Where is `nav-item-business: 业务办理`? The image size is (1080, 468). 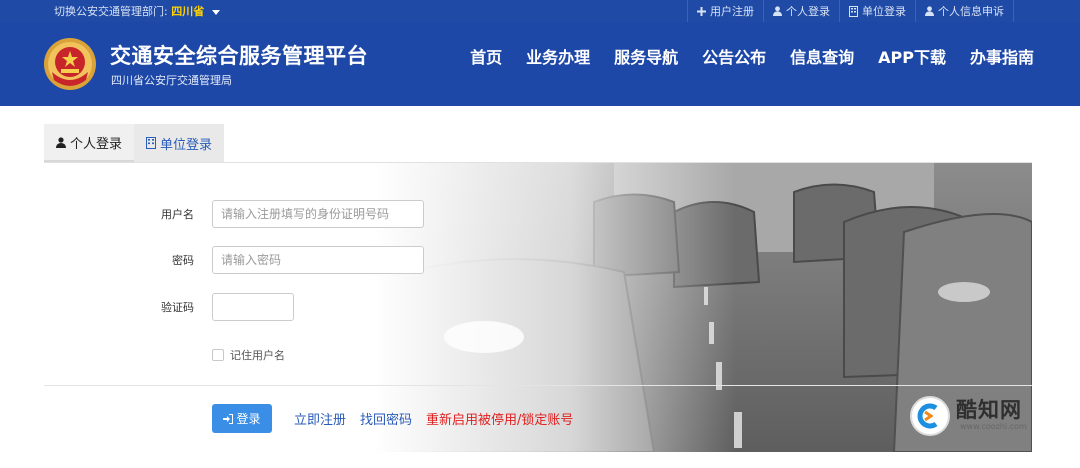
nav-item-business: 业务办理 is located at coordinates (558, 58).